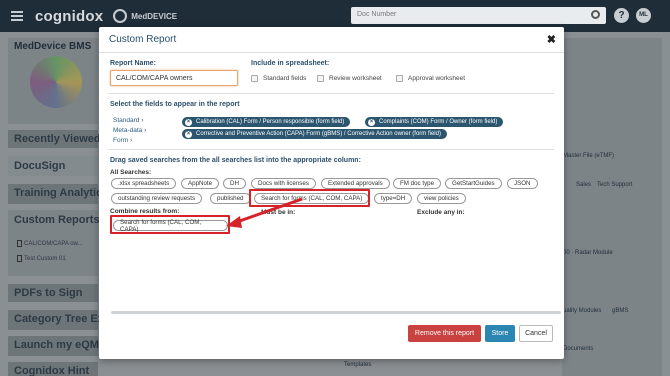 The height and width of the screenshot is (376, 670). What do you see at coordinates (48, 293) in the screenshot?
I see `panel-title: PDFs to Sign` at bounding box center [48, 293].